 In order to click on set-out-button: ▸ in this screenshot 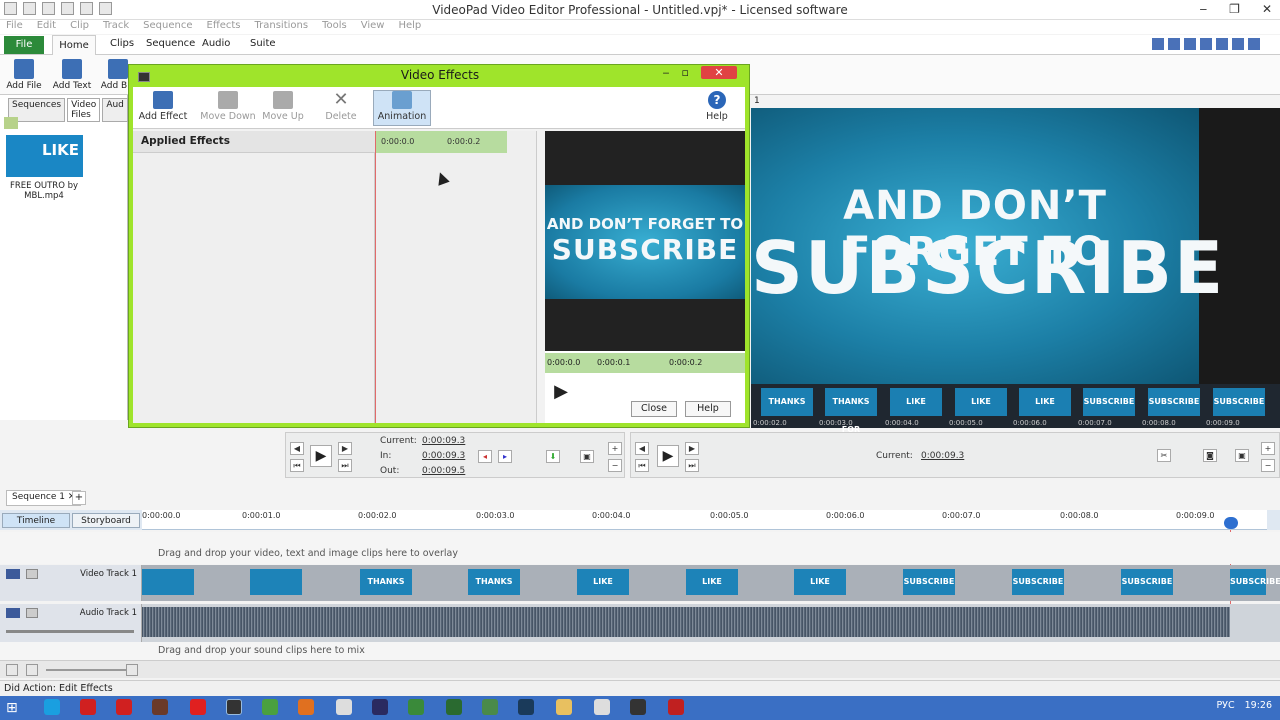, I will do `click(505, 456)`.